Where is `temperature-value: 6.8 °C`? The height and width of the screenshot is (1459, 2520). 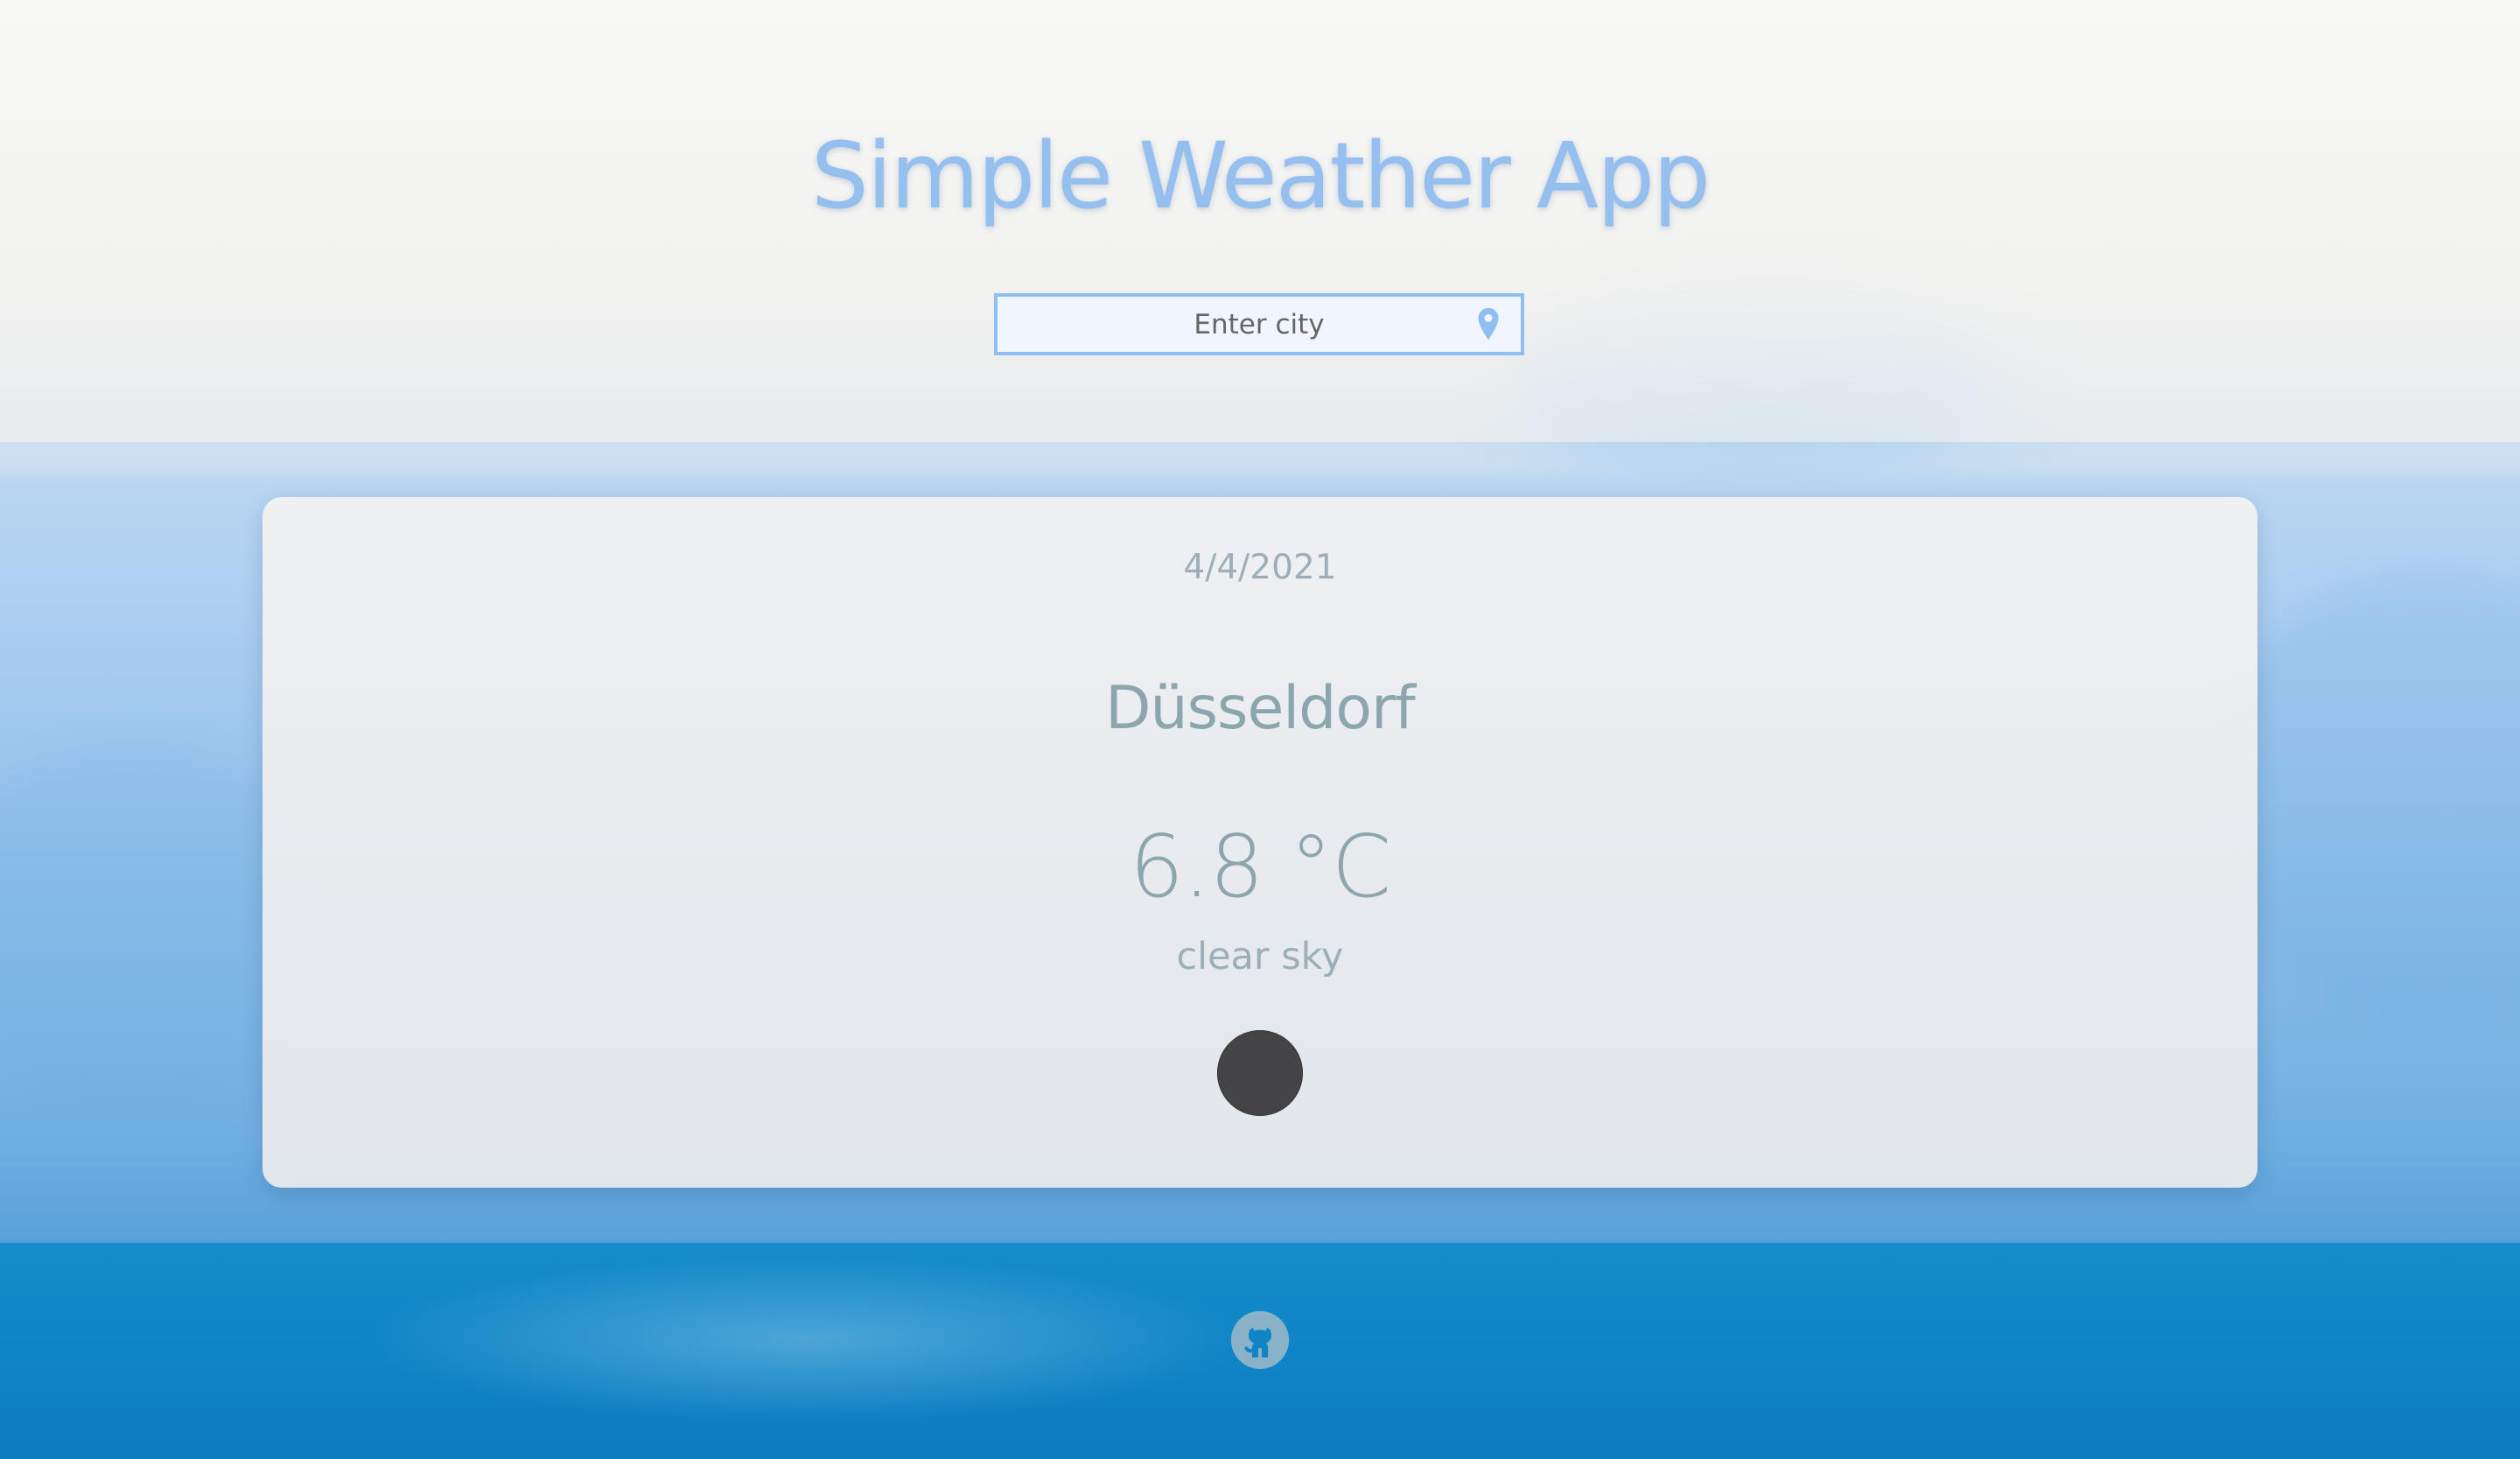
temperature-value: 6.8 °C is located at coordinates (1260, 867).